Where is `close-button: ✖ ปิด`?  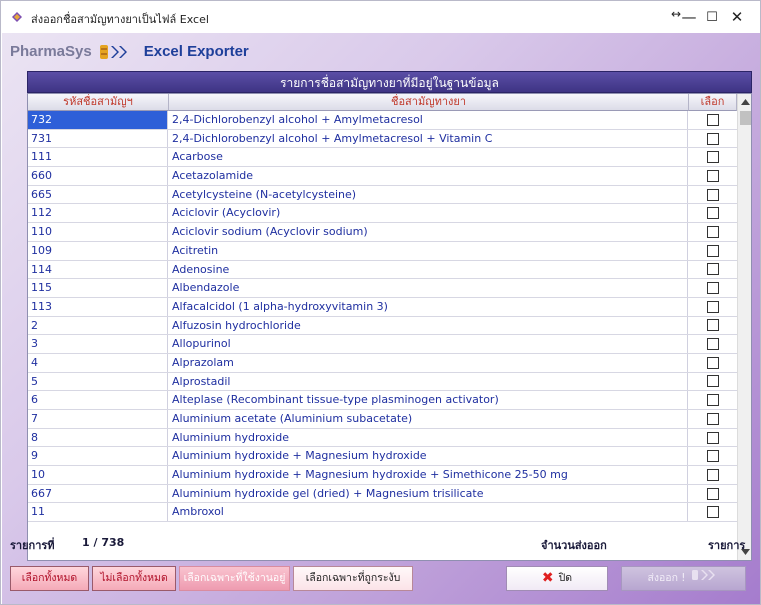 close-button: ✖ ปิด is located at coordinates (557, 578).